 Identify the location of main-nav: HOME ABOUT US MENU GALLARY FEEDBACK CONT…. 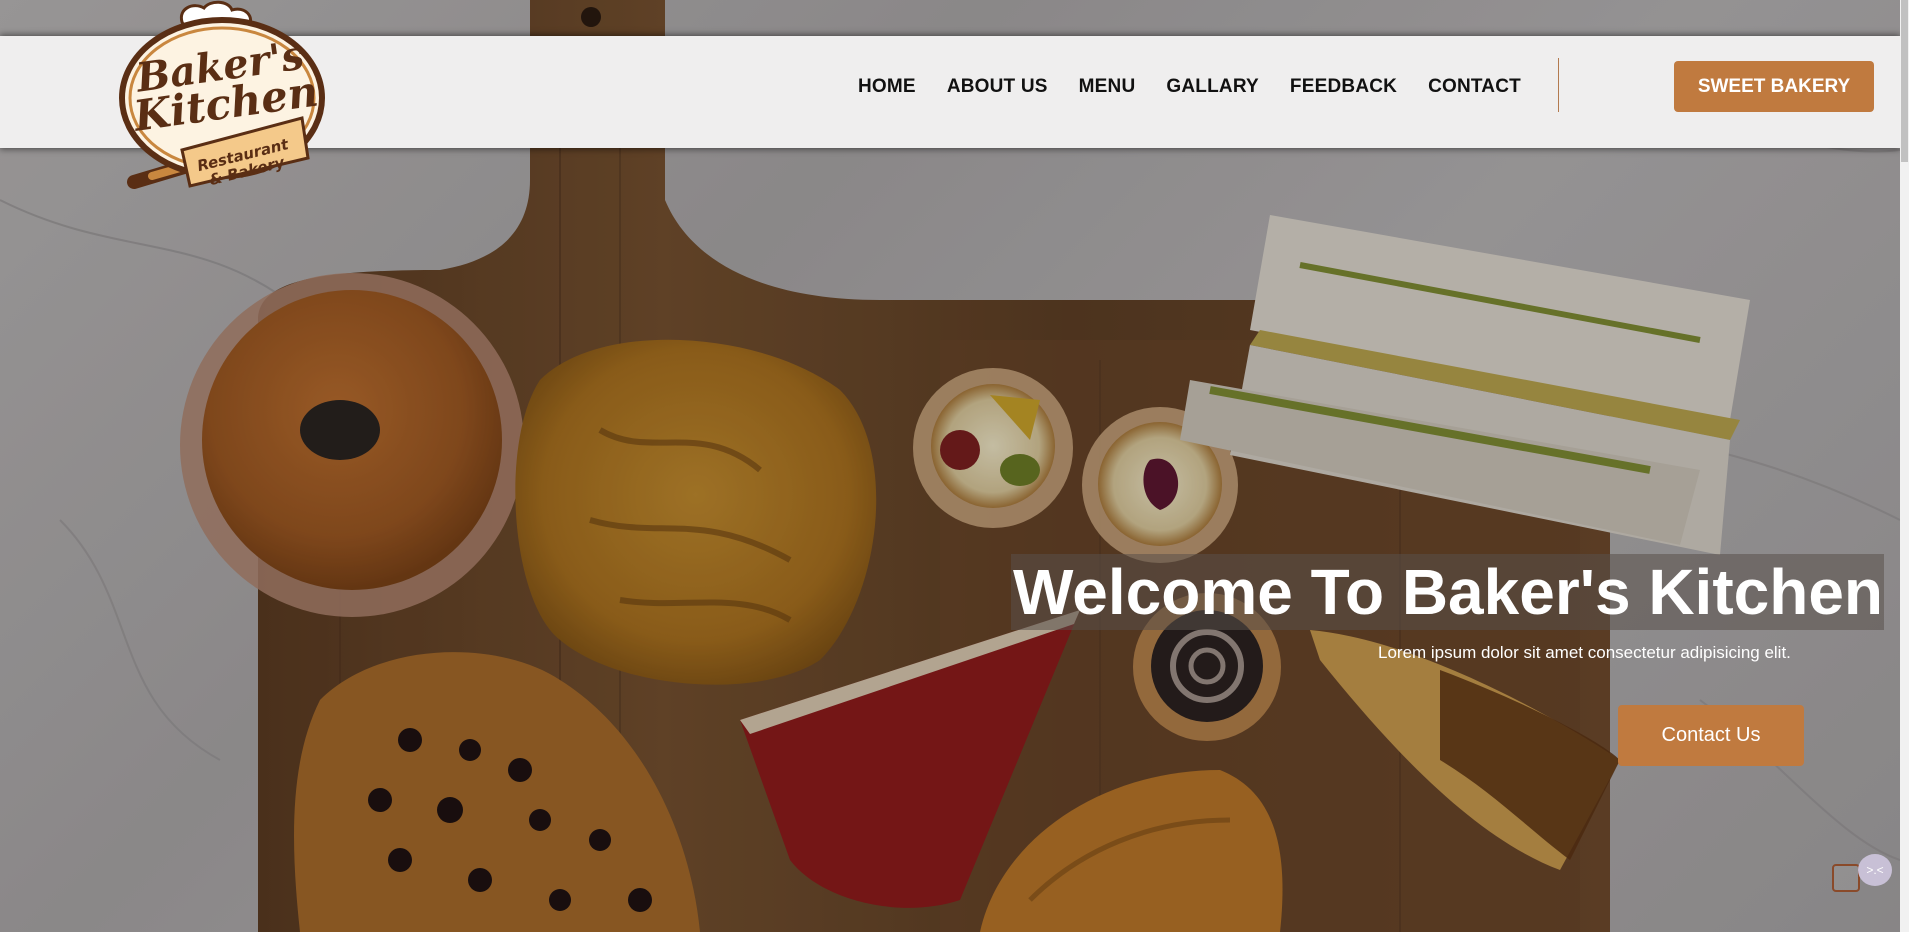
(1189, 87).